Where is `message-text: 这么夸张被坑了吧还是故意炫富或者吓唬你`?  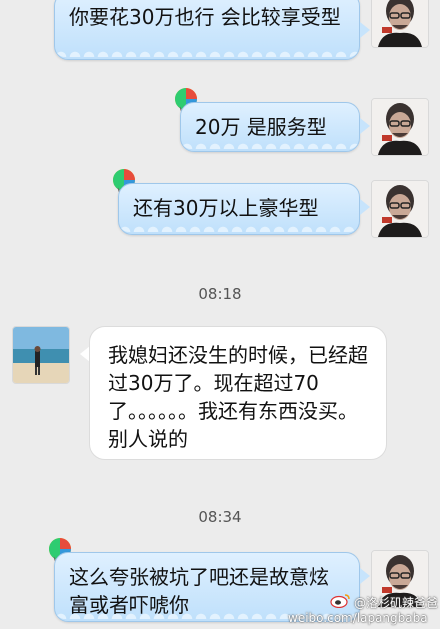
message-text: 这么夸张被坑了吧还是故意炫富或者吓唬你 is located at coordinates (199, 591).